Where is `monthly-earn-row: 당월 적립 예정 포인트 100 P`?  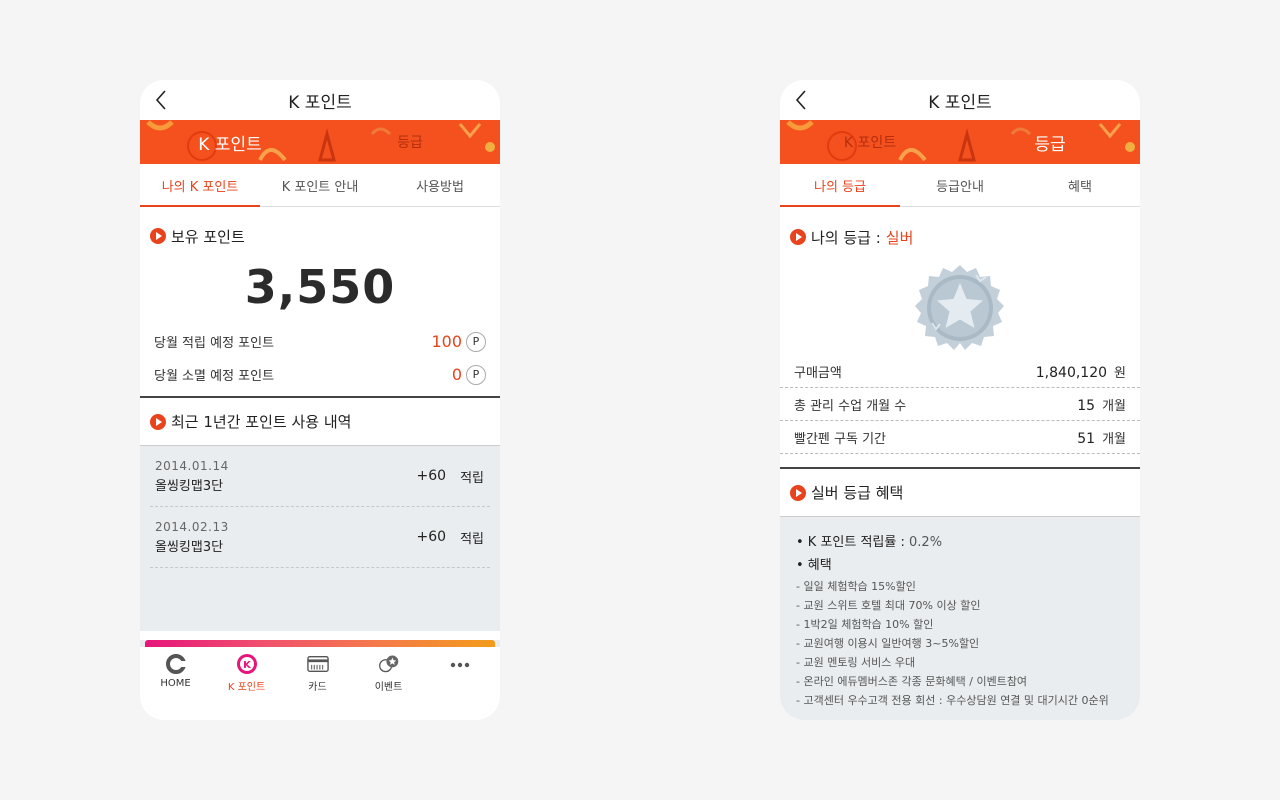 monthly-earn-row: 당월 적립 예정 포인트 100 P is located at coordinates (320, 341).